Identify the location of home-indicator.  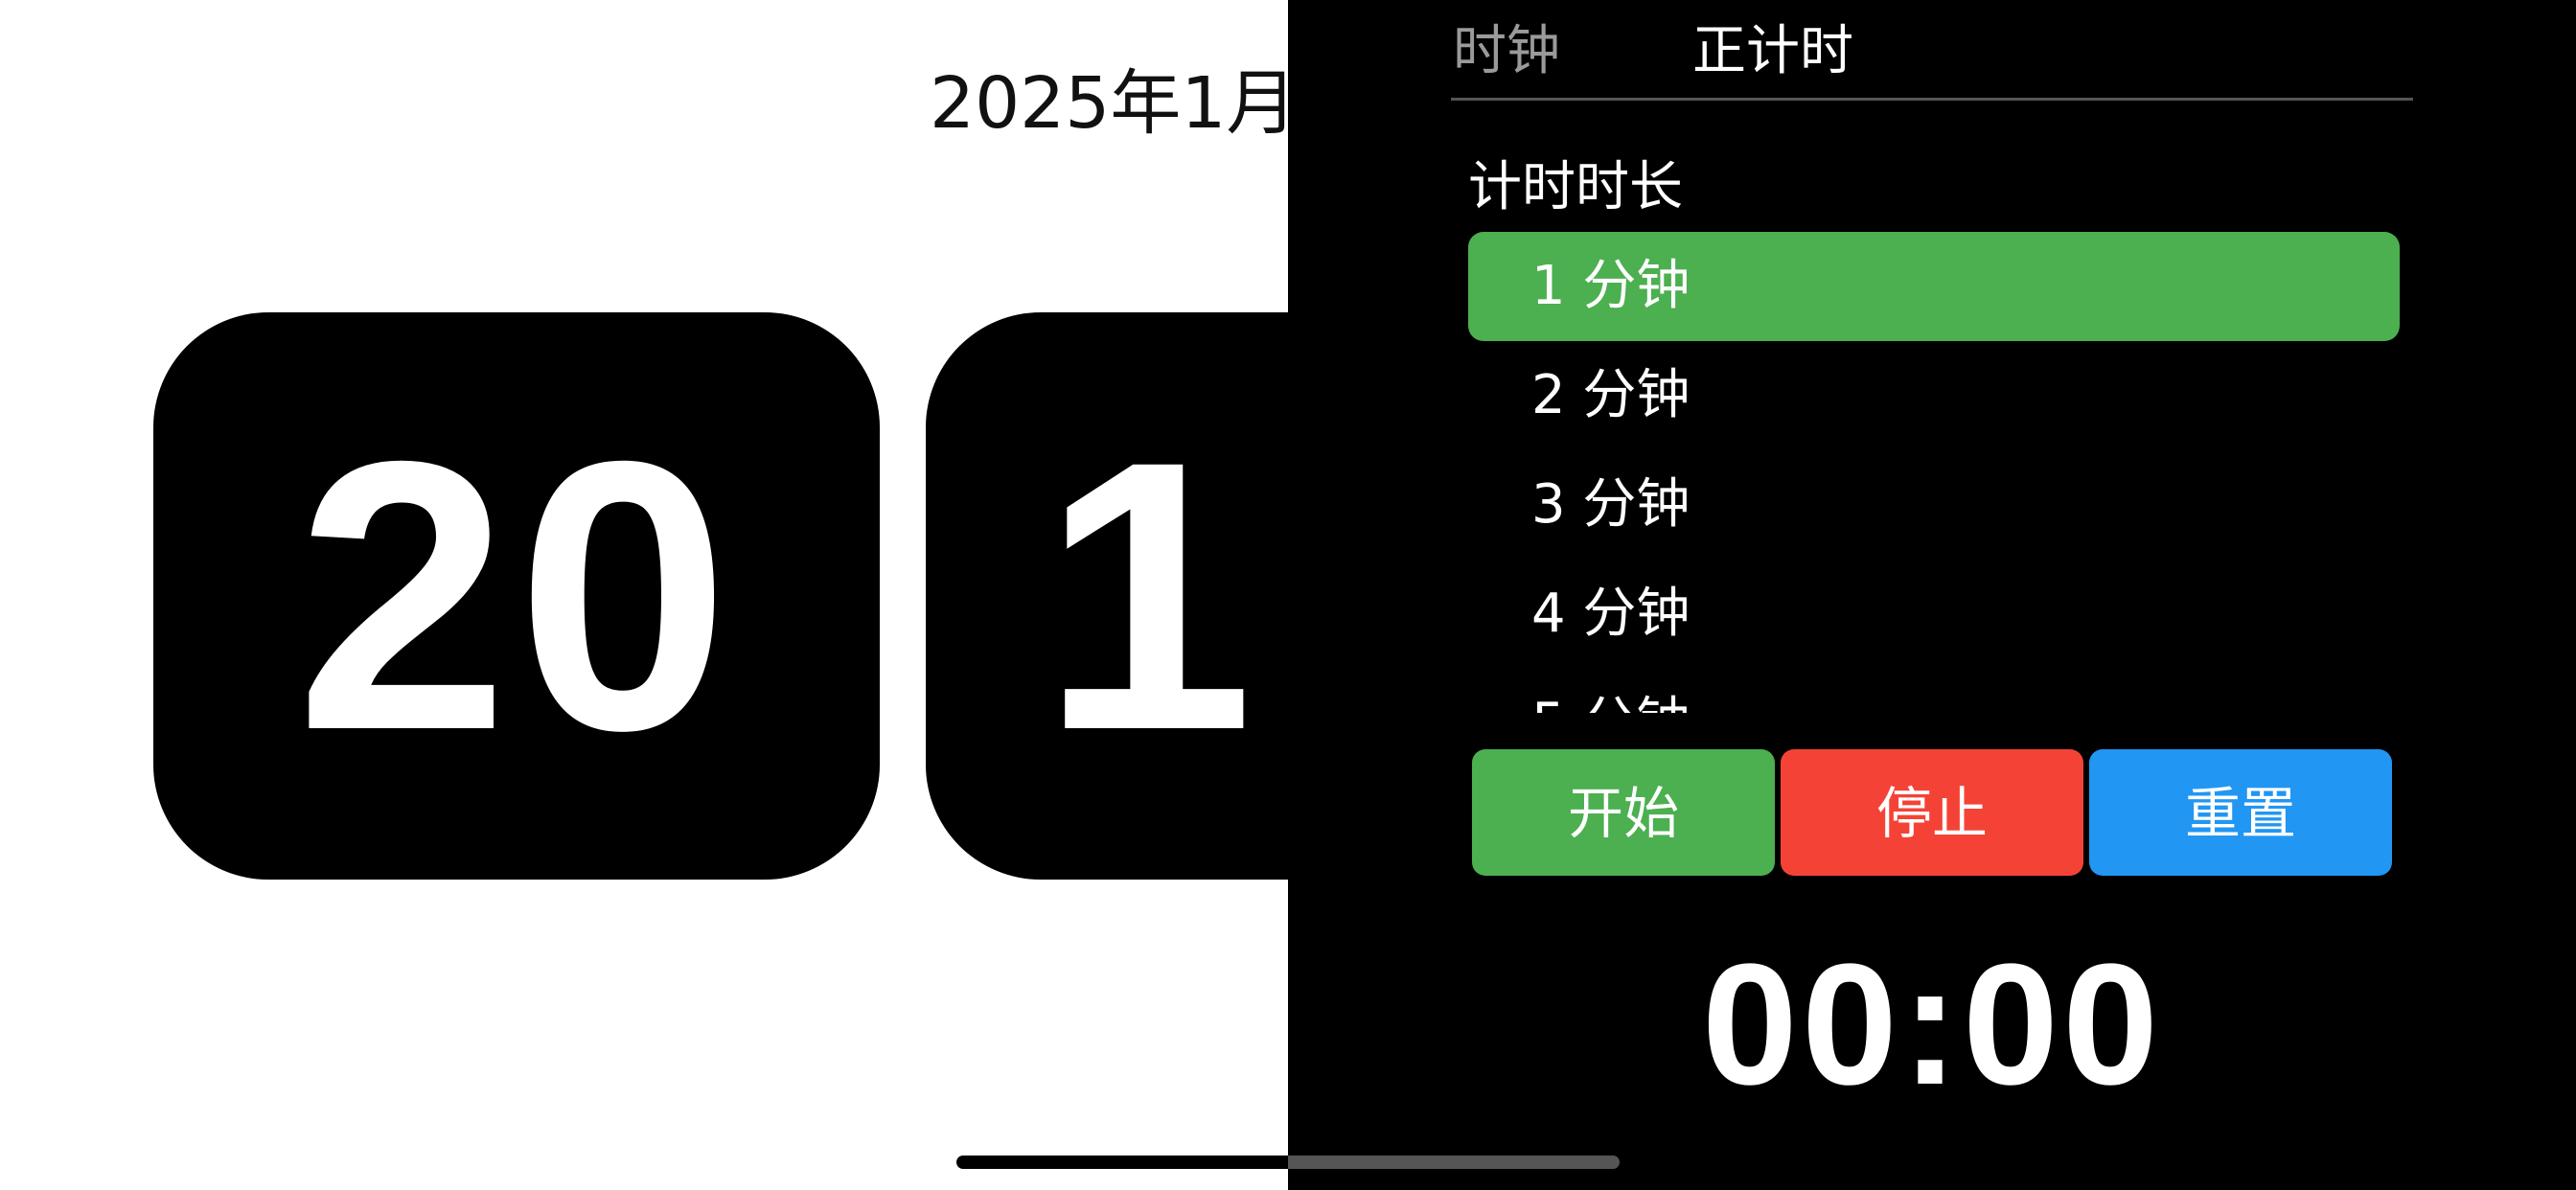
(1288, 1163).